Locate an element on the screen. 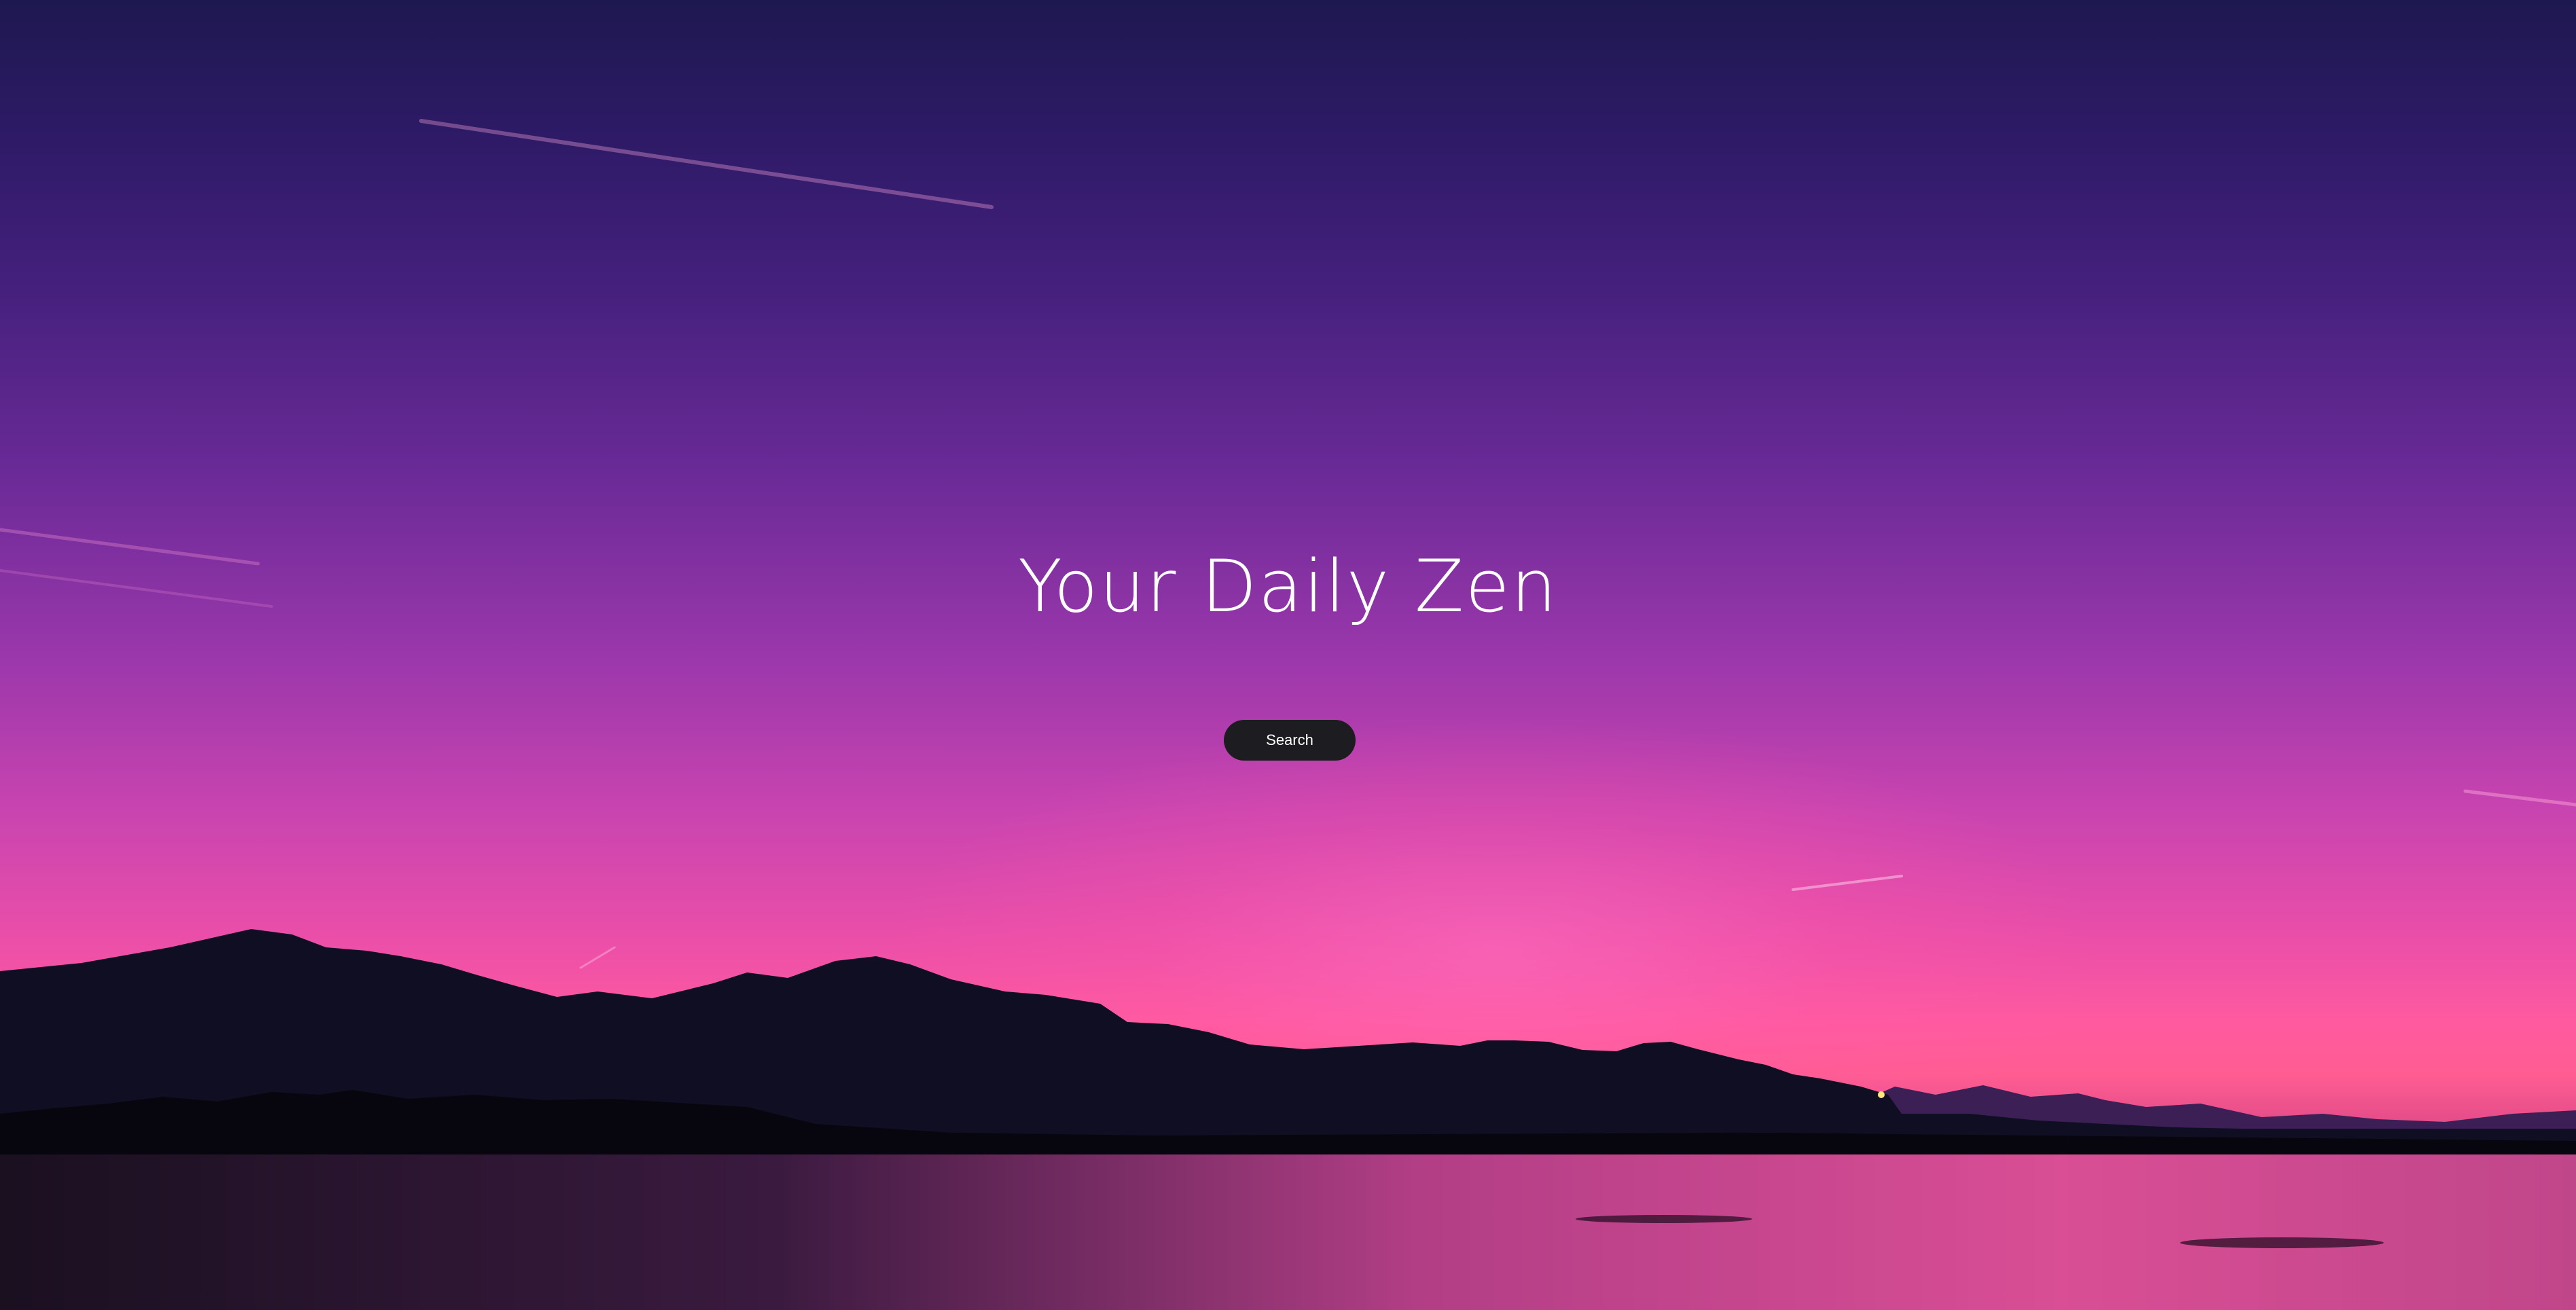 This screenshot has height=1310, width=2576. hero-section: Your Daily Zen is located at coordinates (1288, 587).